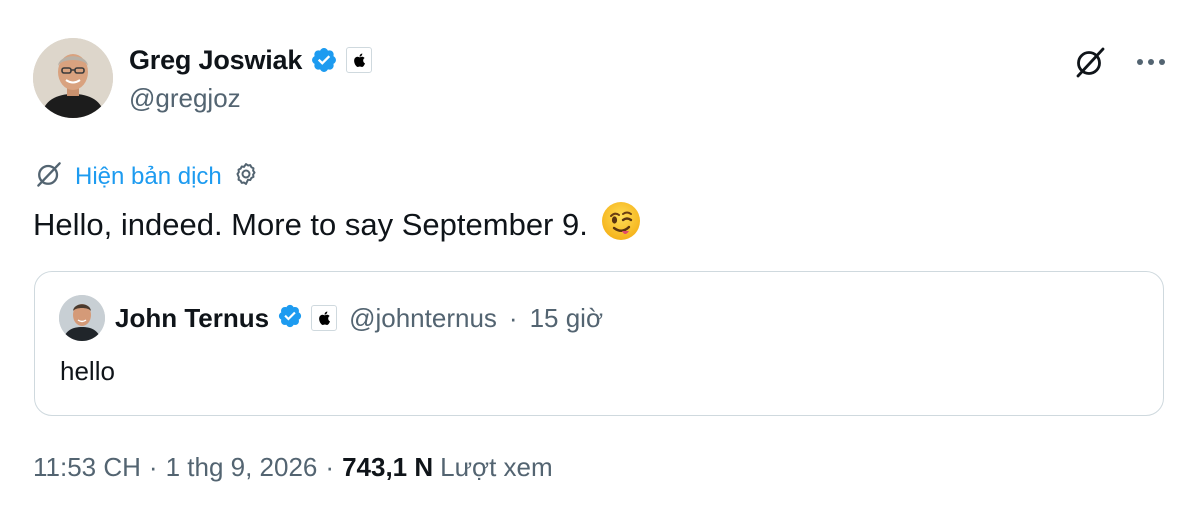 This screenshot has width=1196, height=518. What do you see at coordinates (290, 318) in the screenshot?
I see `quoted-verified-badge-icon` at bounding box center [290, 318].